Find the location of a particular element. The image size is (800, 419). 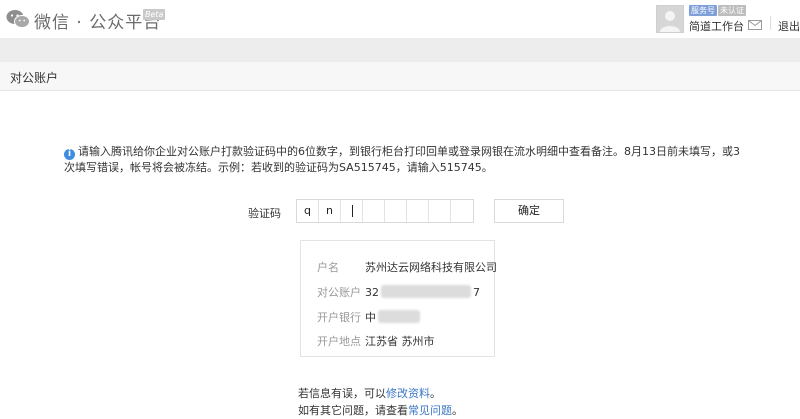

nav-band is located at coordinates (400, 50).